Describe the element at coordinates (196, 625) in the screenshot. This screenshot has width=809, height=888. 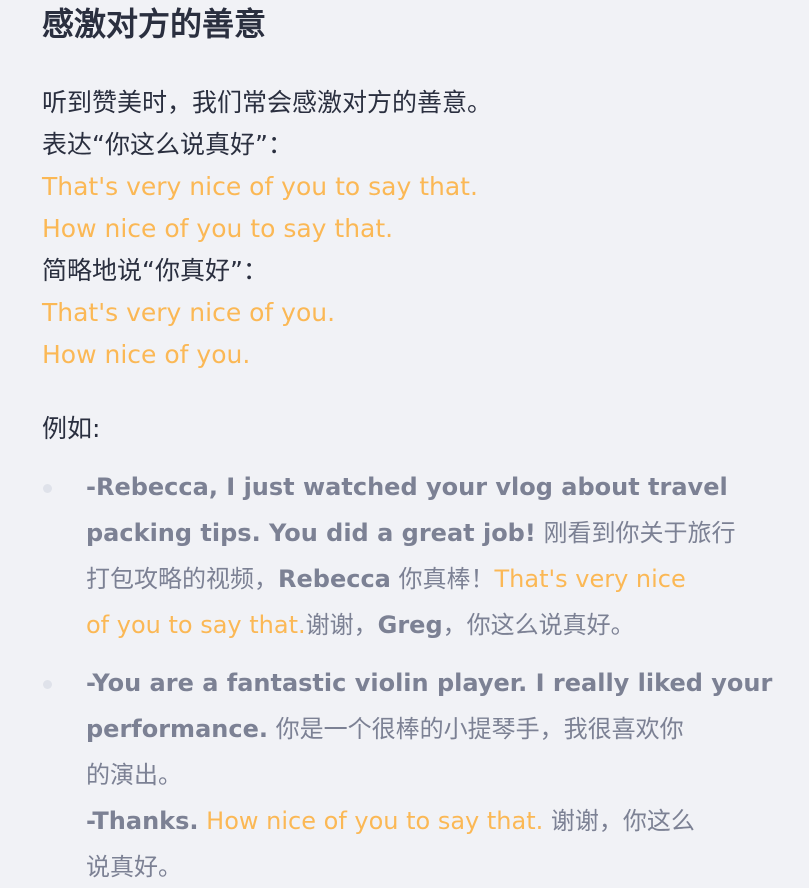
I see `example-1-highlight-line-4: of you to say that.` at that location.